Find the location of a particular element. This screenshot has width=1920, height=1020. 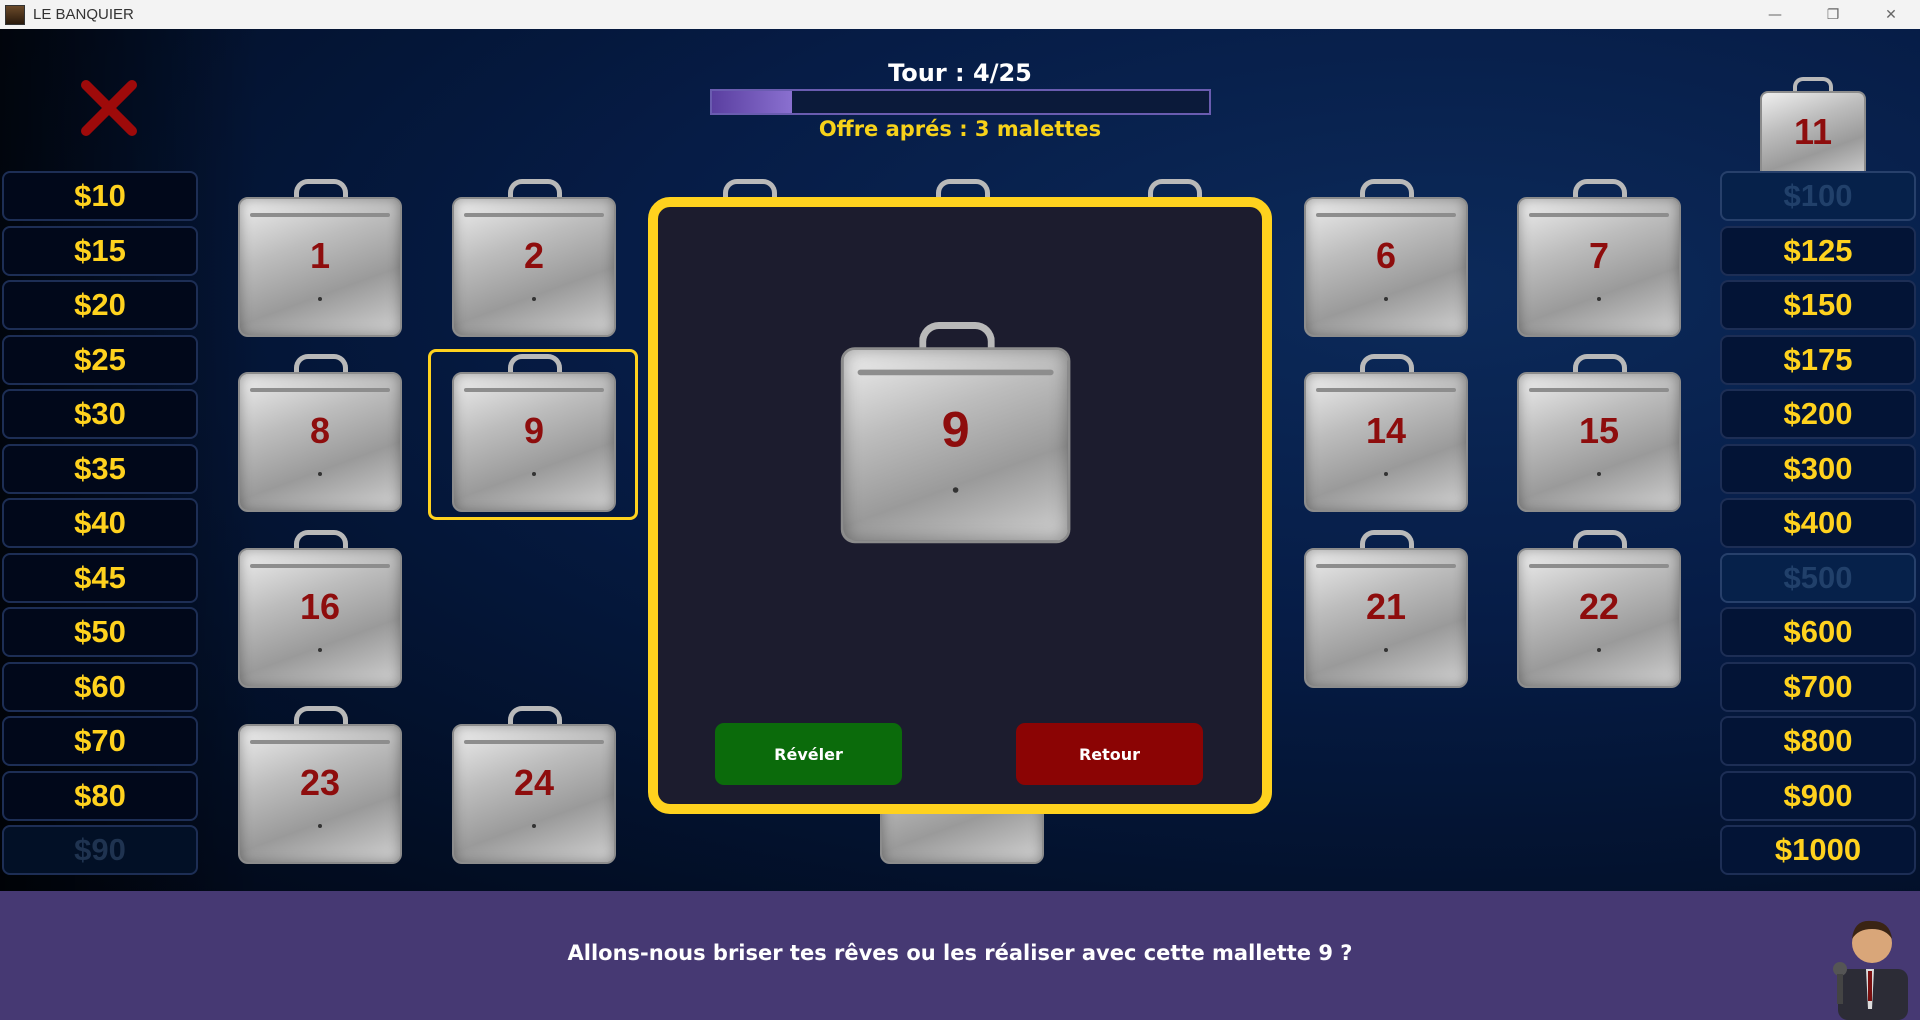

case-7: 7 is located at coordinates (1600, 259).